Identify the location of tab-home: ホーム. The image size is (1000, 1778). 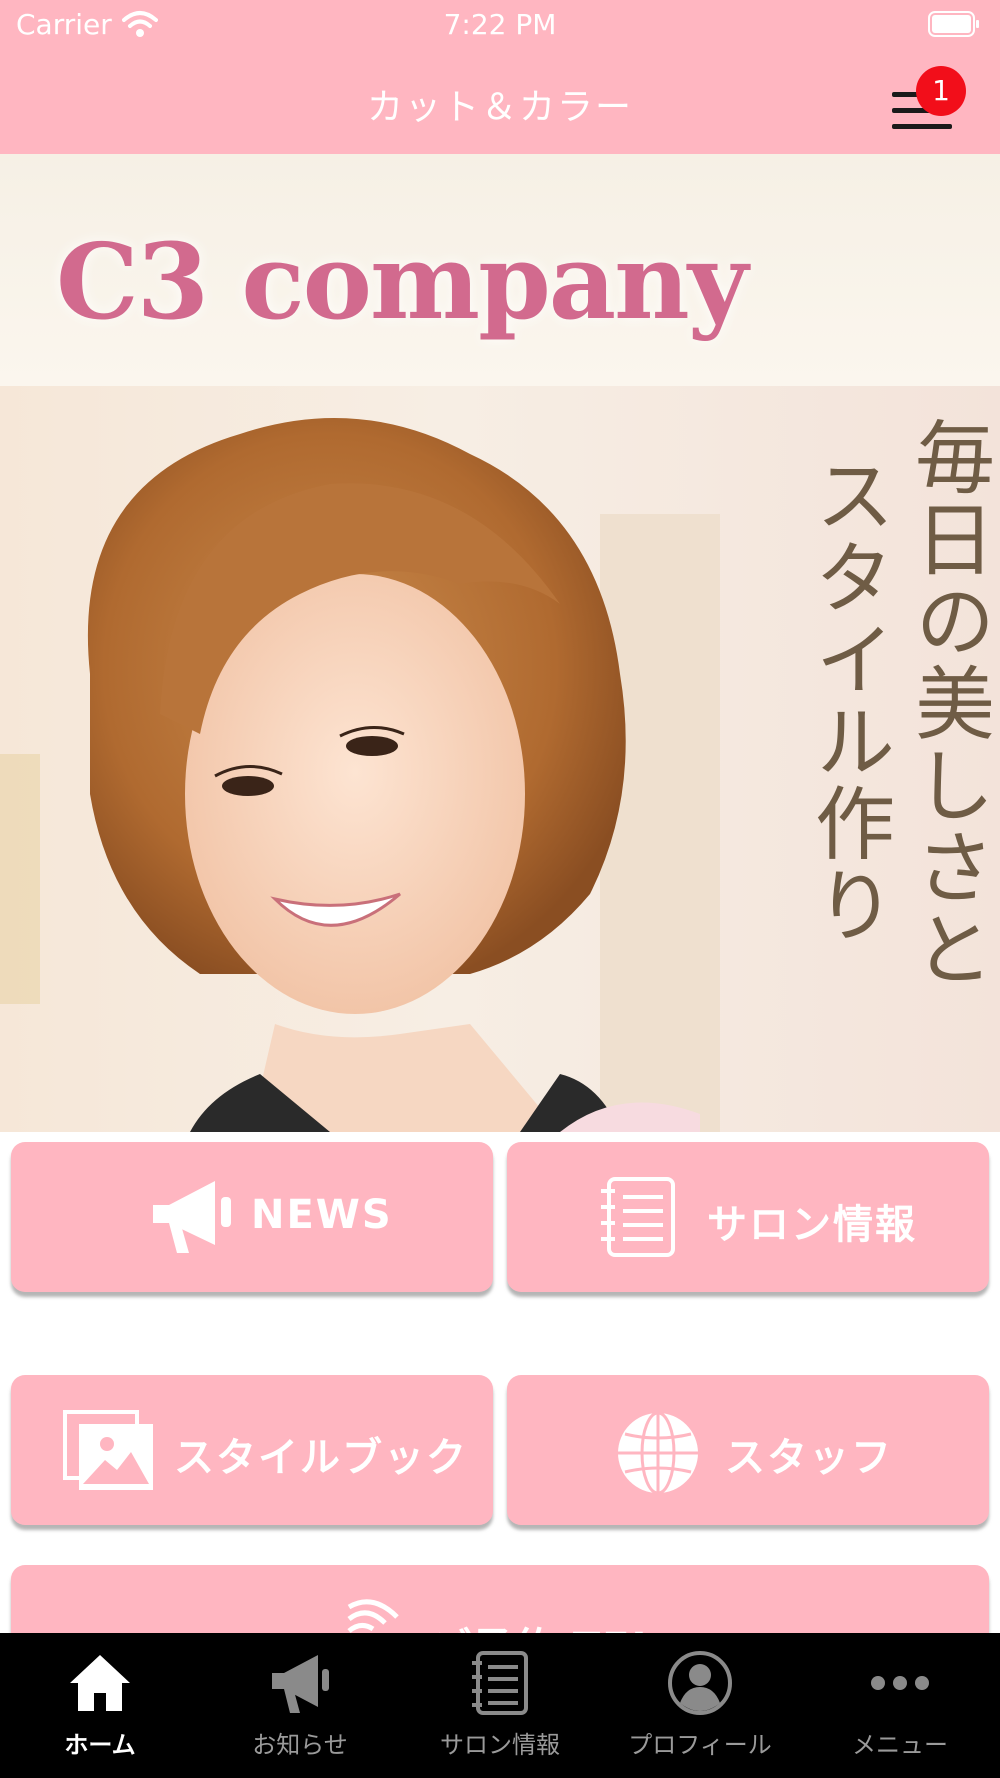
(100, 1705).